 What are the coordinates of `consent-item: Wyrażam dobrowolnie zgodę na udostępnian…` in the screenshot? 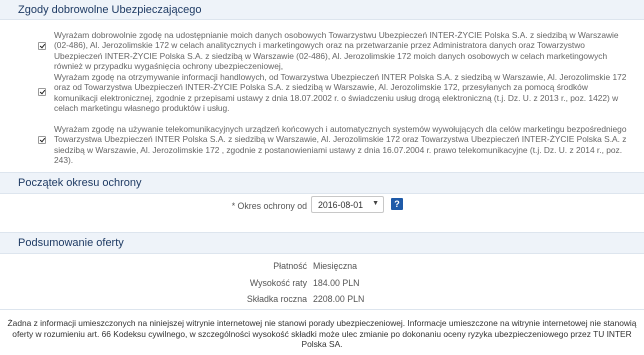 It's located at (338, 51).